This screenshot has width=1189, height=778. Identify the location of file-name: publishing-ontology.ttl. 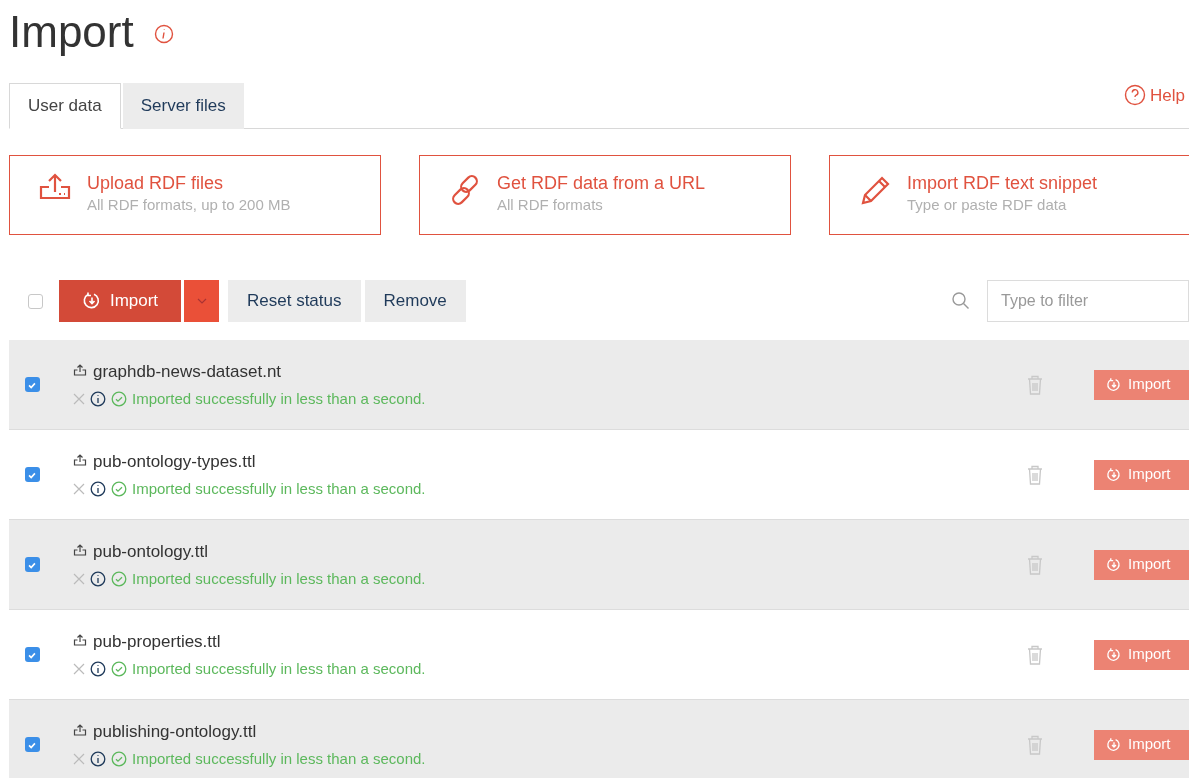
(175, 731).